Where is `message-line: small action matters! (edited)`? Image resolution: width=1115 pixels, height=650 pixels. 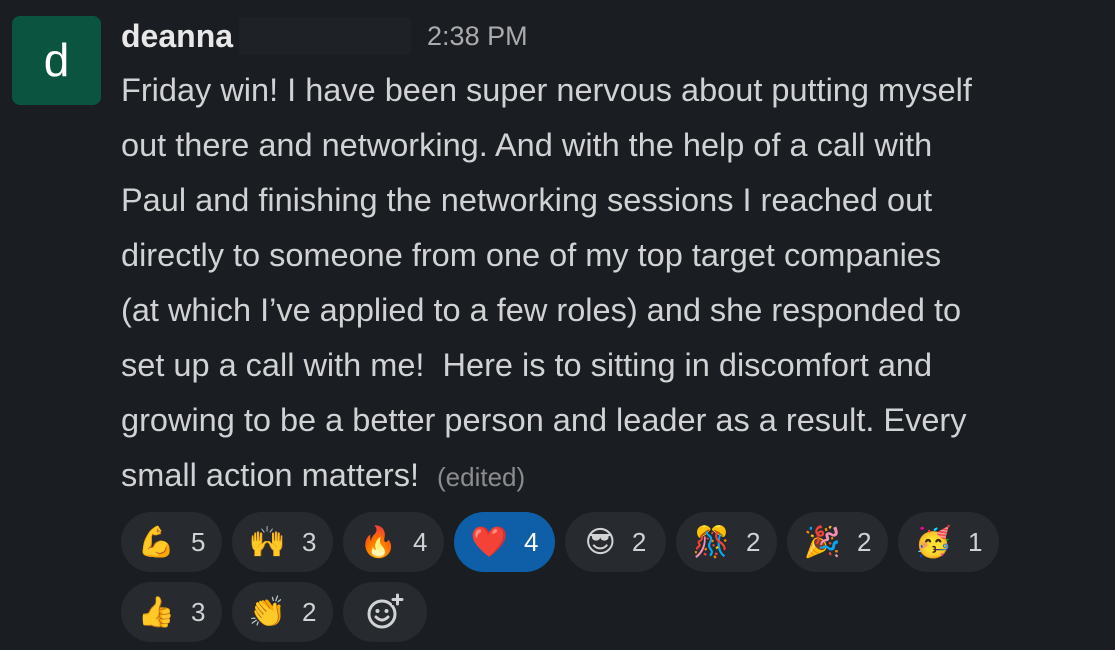 message-line: small action matters! (edited) is located at coordinates (616, 476).